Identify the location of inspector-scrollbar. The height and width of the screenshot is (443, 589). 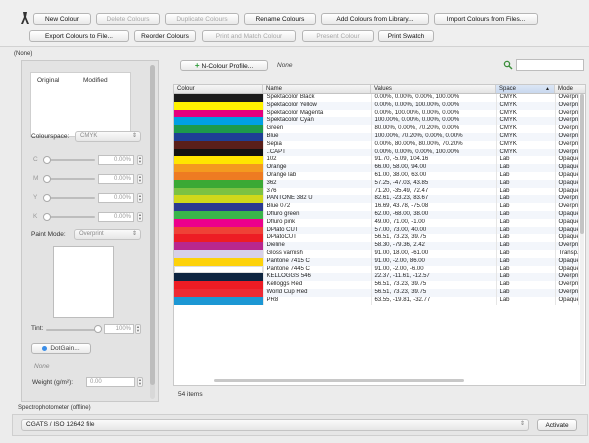
(152, 232).